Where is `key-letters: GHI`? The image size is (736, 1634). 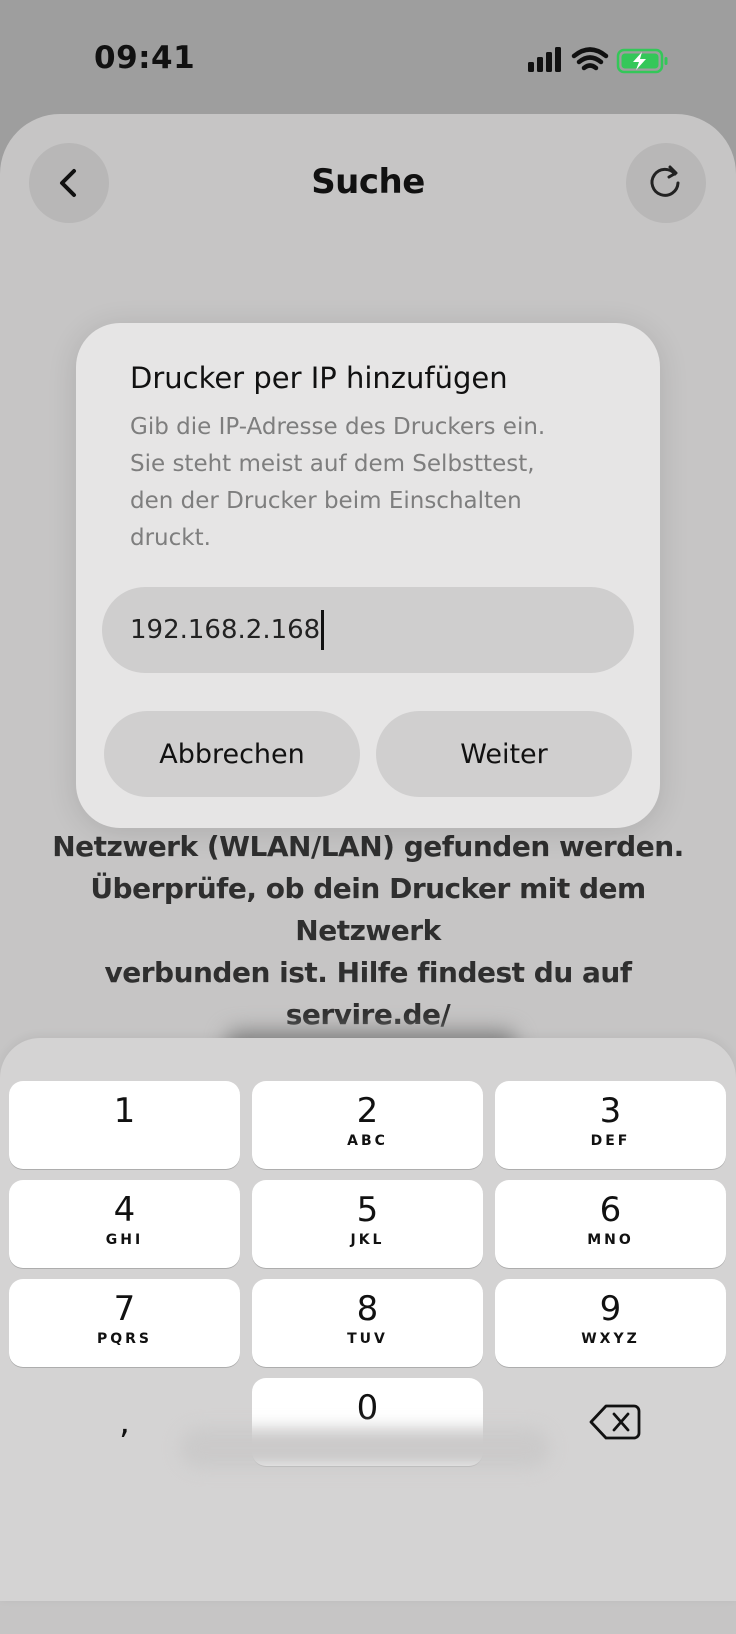
key-letters: GHI is located at coordinates (124, 1240).